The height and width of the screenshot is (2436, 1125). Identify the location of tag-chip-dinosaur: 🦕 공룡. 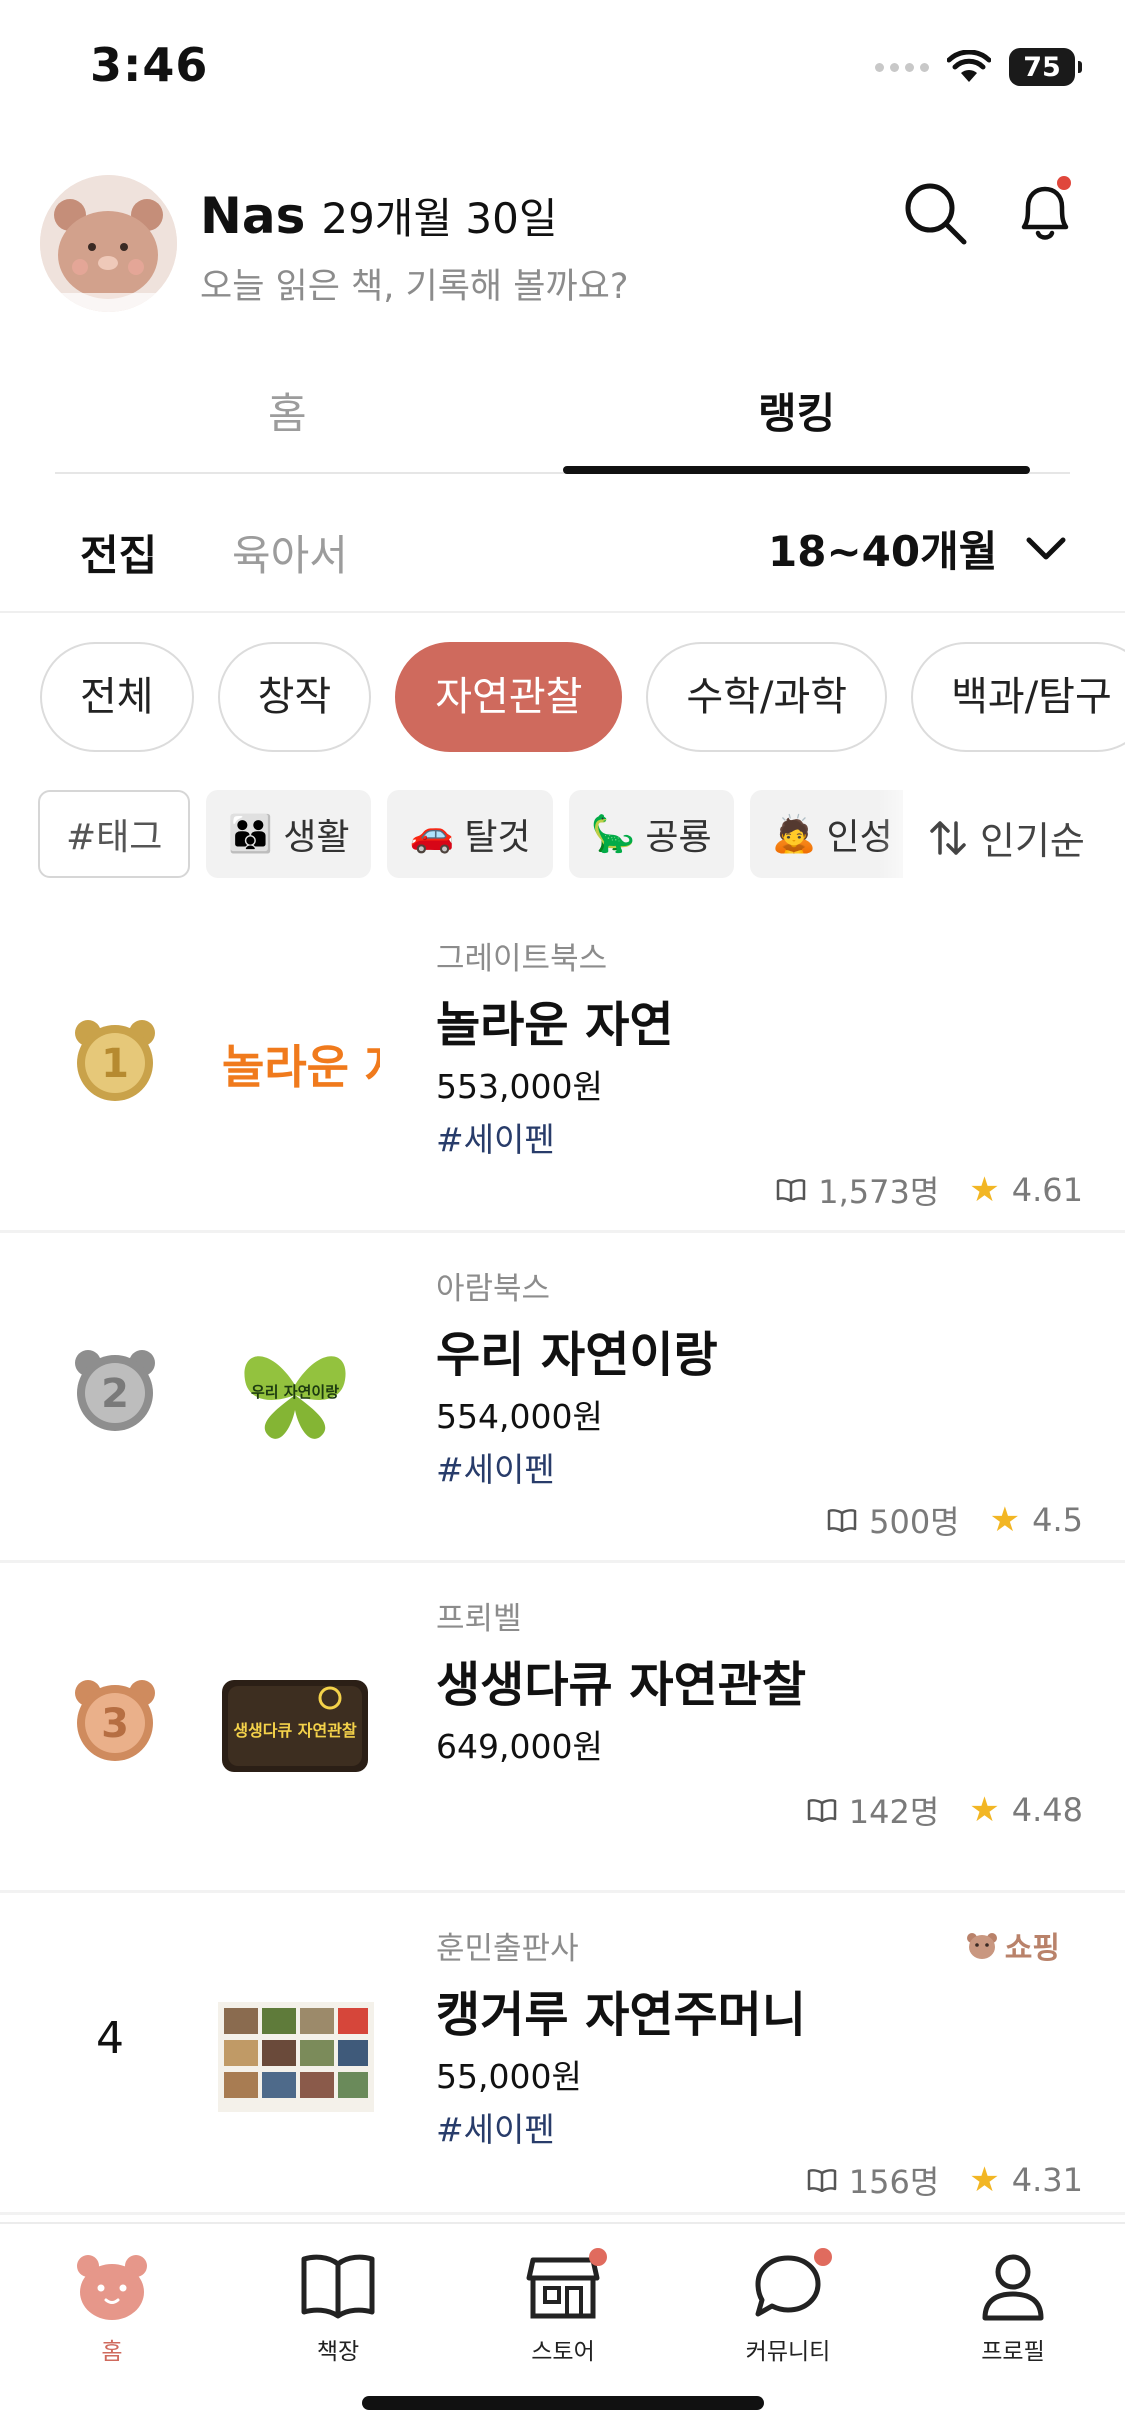
(651, 834).